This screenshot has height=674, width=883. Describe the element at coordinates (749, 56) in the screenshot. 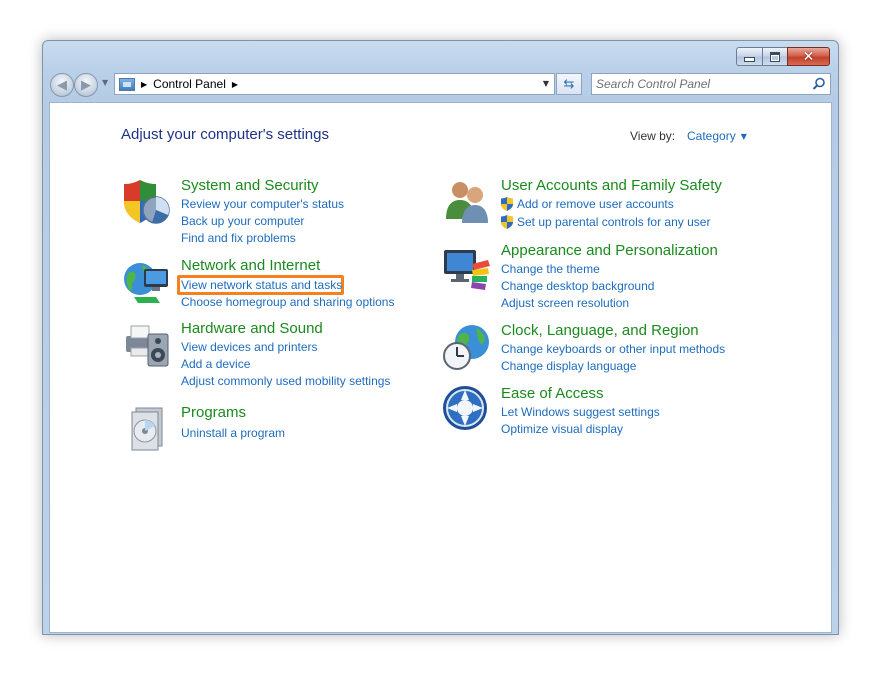

I see `minimize-button` at that location.